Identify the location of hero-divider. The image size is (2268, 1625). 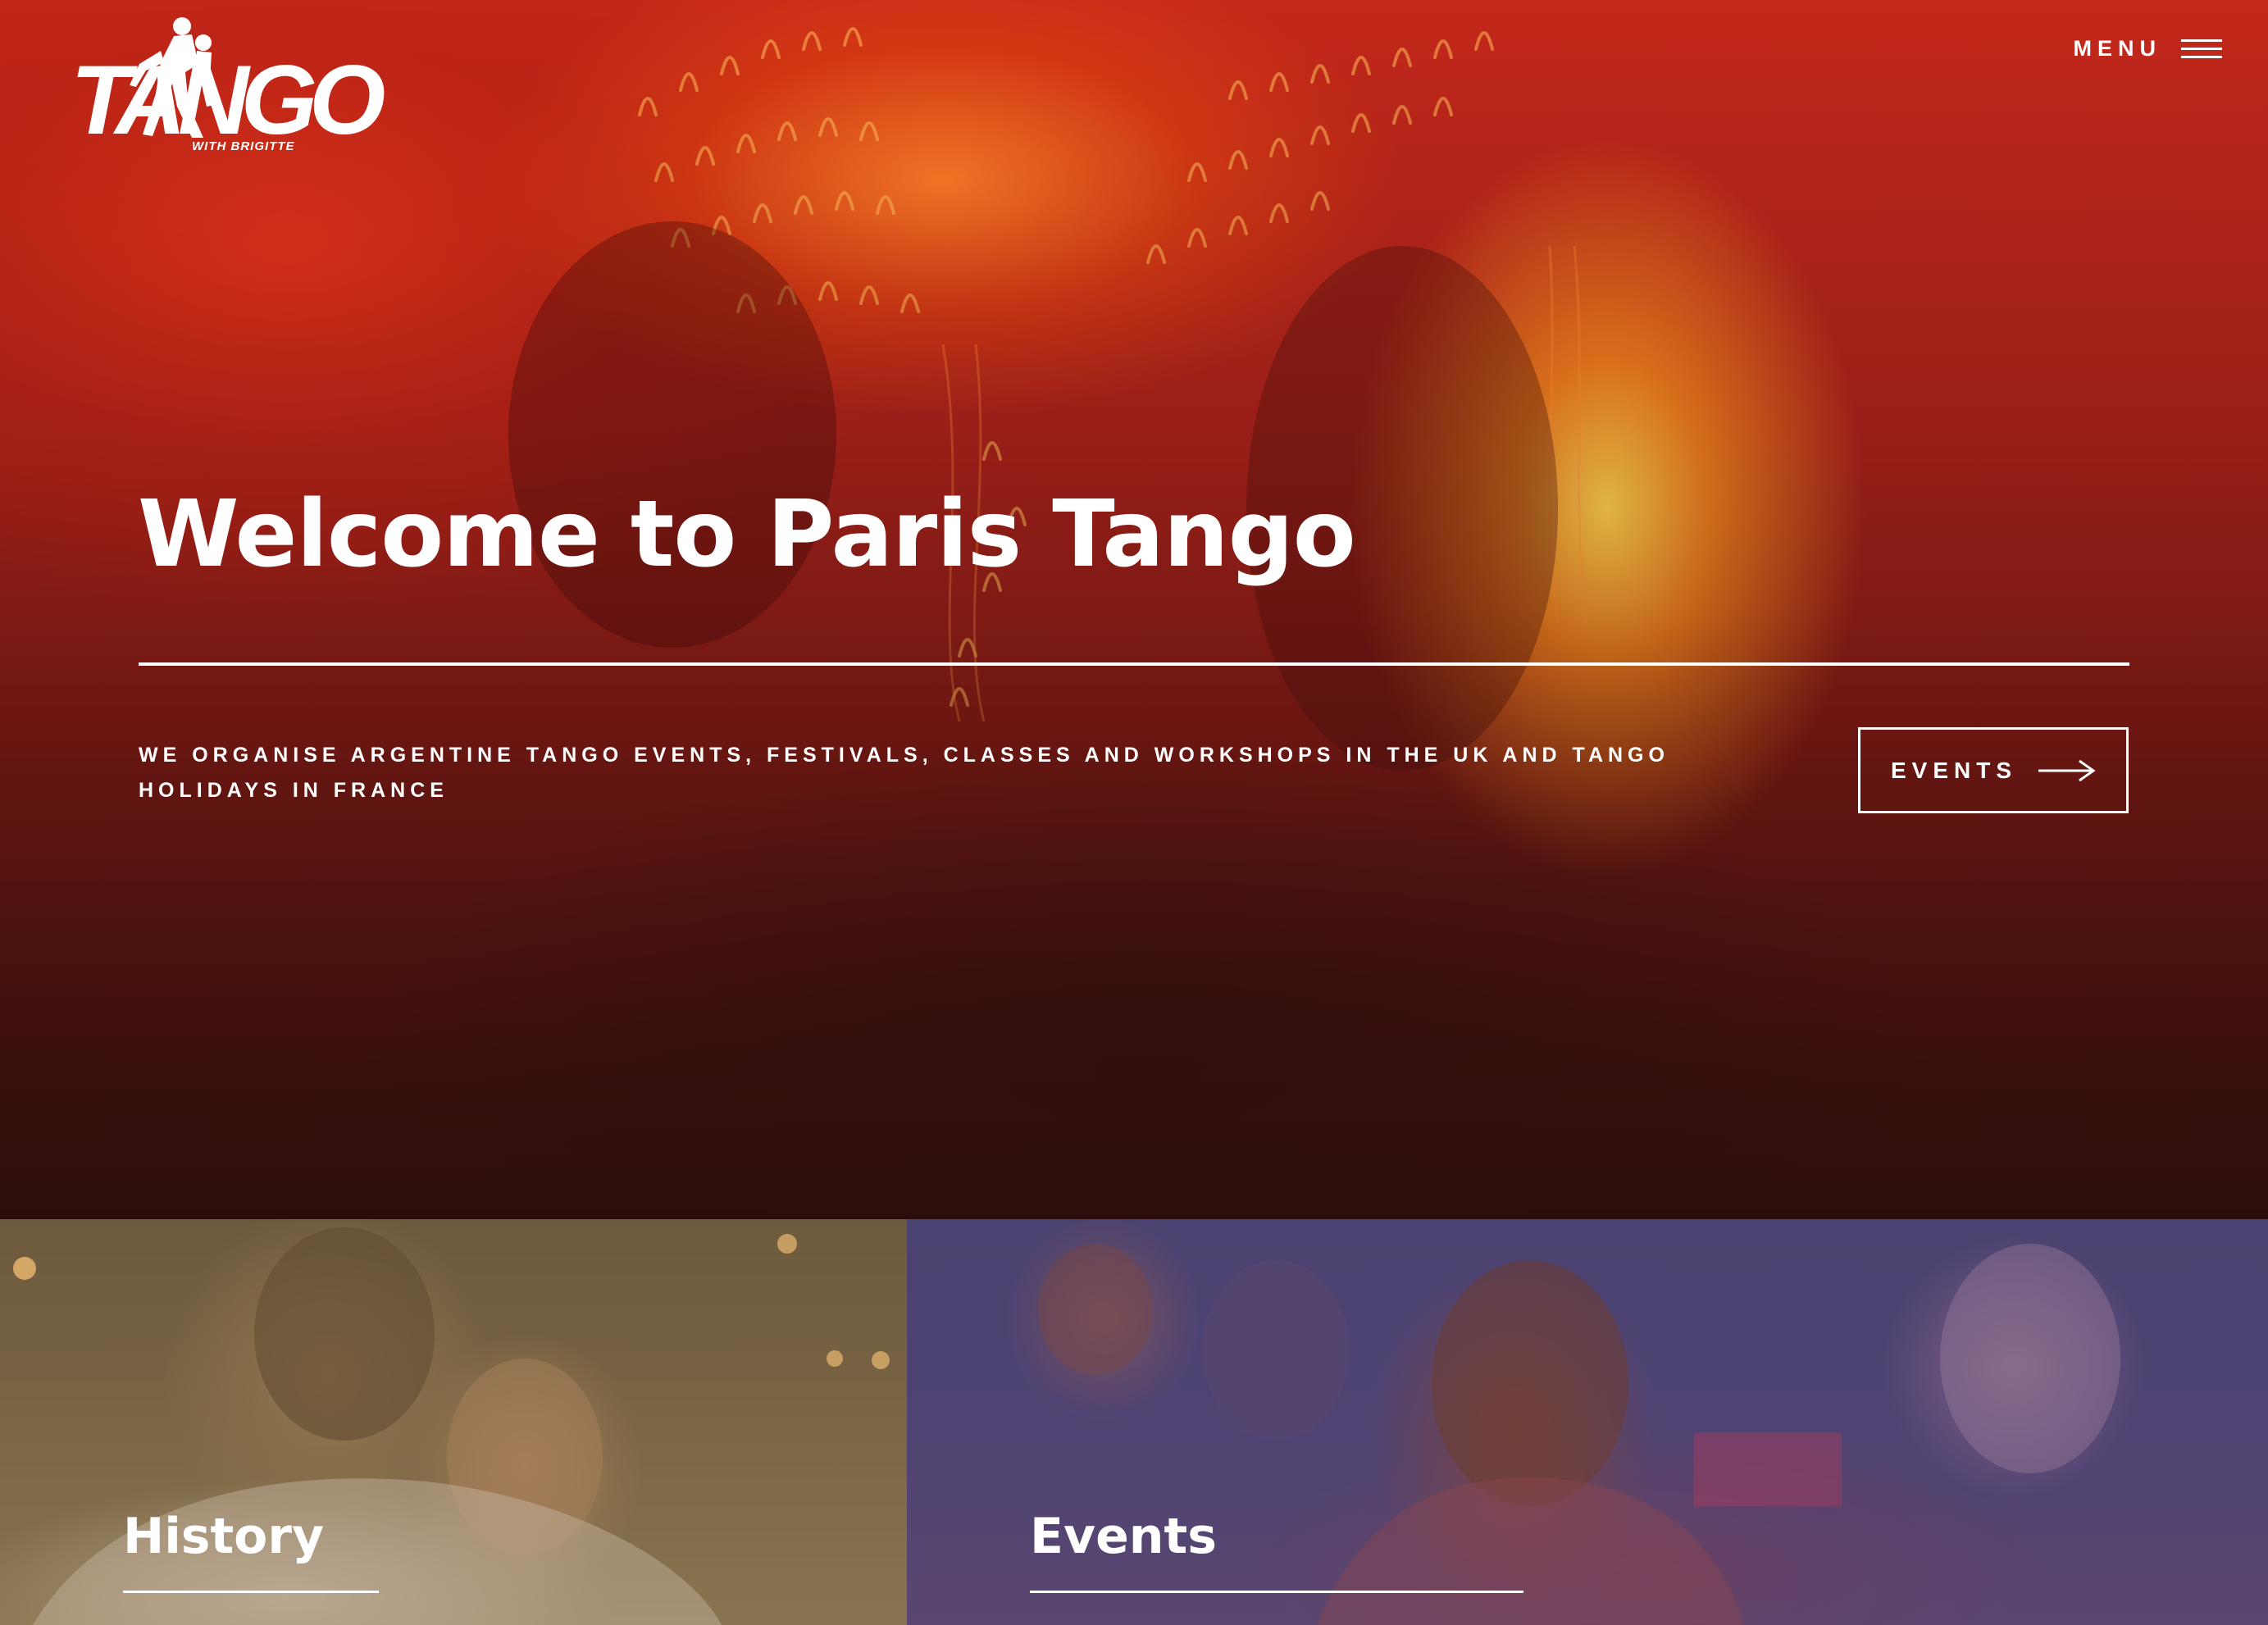
(1134, 664).